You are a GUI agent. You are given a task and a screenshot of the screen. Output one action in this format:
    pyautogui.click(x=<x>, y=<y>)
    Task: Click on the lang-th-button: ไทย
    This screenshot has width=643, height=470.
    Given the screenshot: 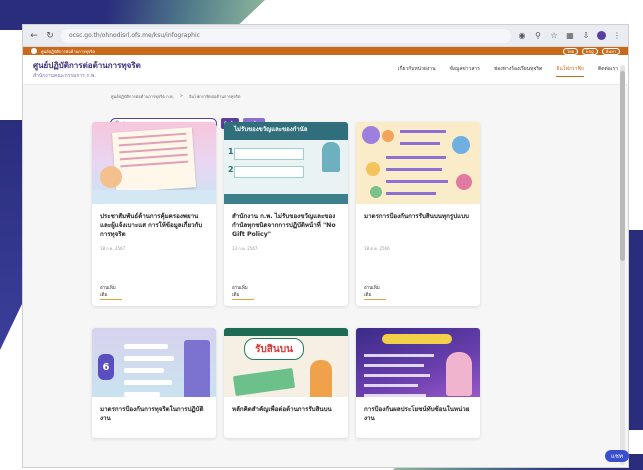 What is the action you would take?
    pyautogui.click(x=571, y=51)
    